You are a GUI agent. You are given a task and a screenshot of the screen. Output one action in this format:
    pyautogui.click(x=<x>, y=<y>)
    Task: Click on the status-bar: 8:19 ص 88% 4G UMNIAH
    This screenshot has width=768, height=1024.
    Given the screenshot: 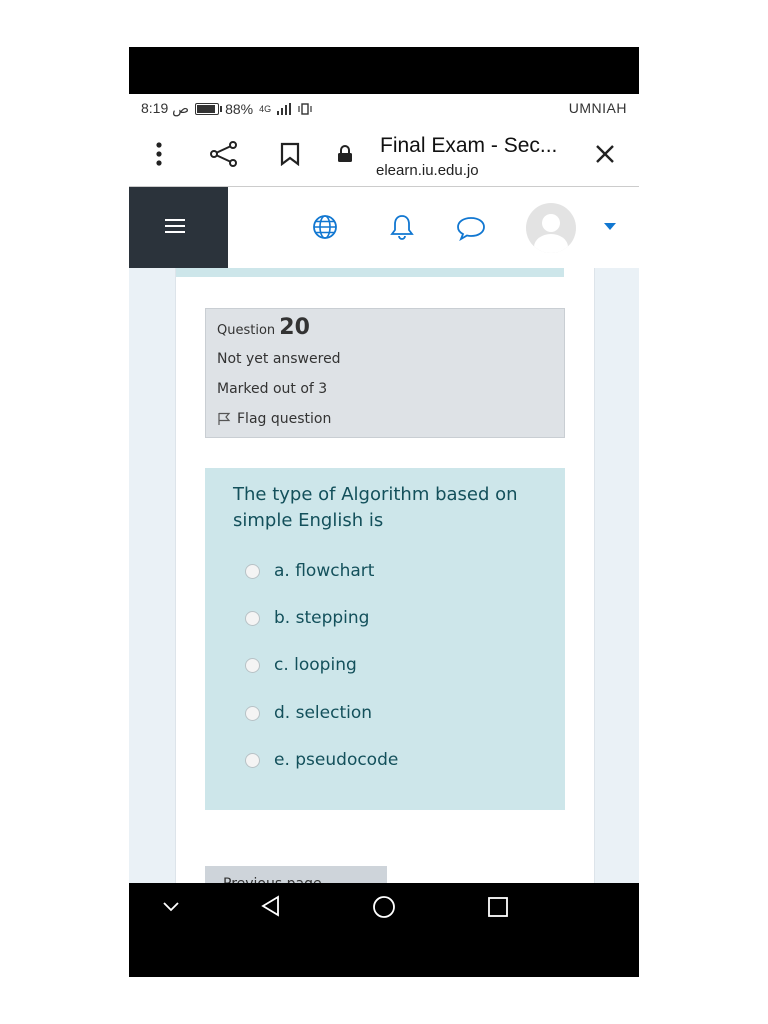 What is the action you would take?
    pyautogui.click(x=384, y=108)
    